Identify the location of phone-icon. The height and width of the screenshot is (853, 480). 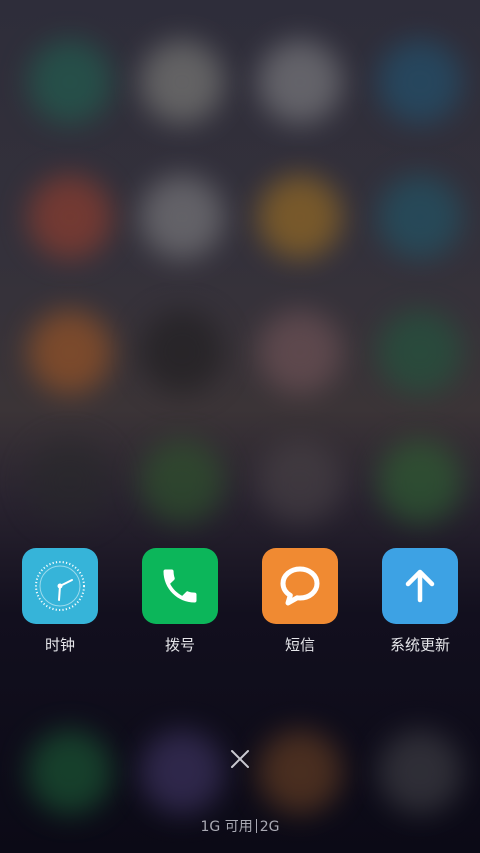
(180, 586).